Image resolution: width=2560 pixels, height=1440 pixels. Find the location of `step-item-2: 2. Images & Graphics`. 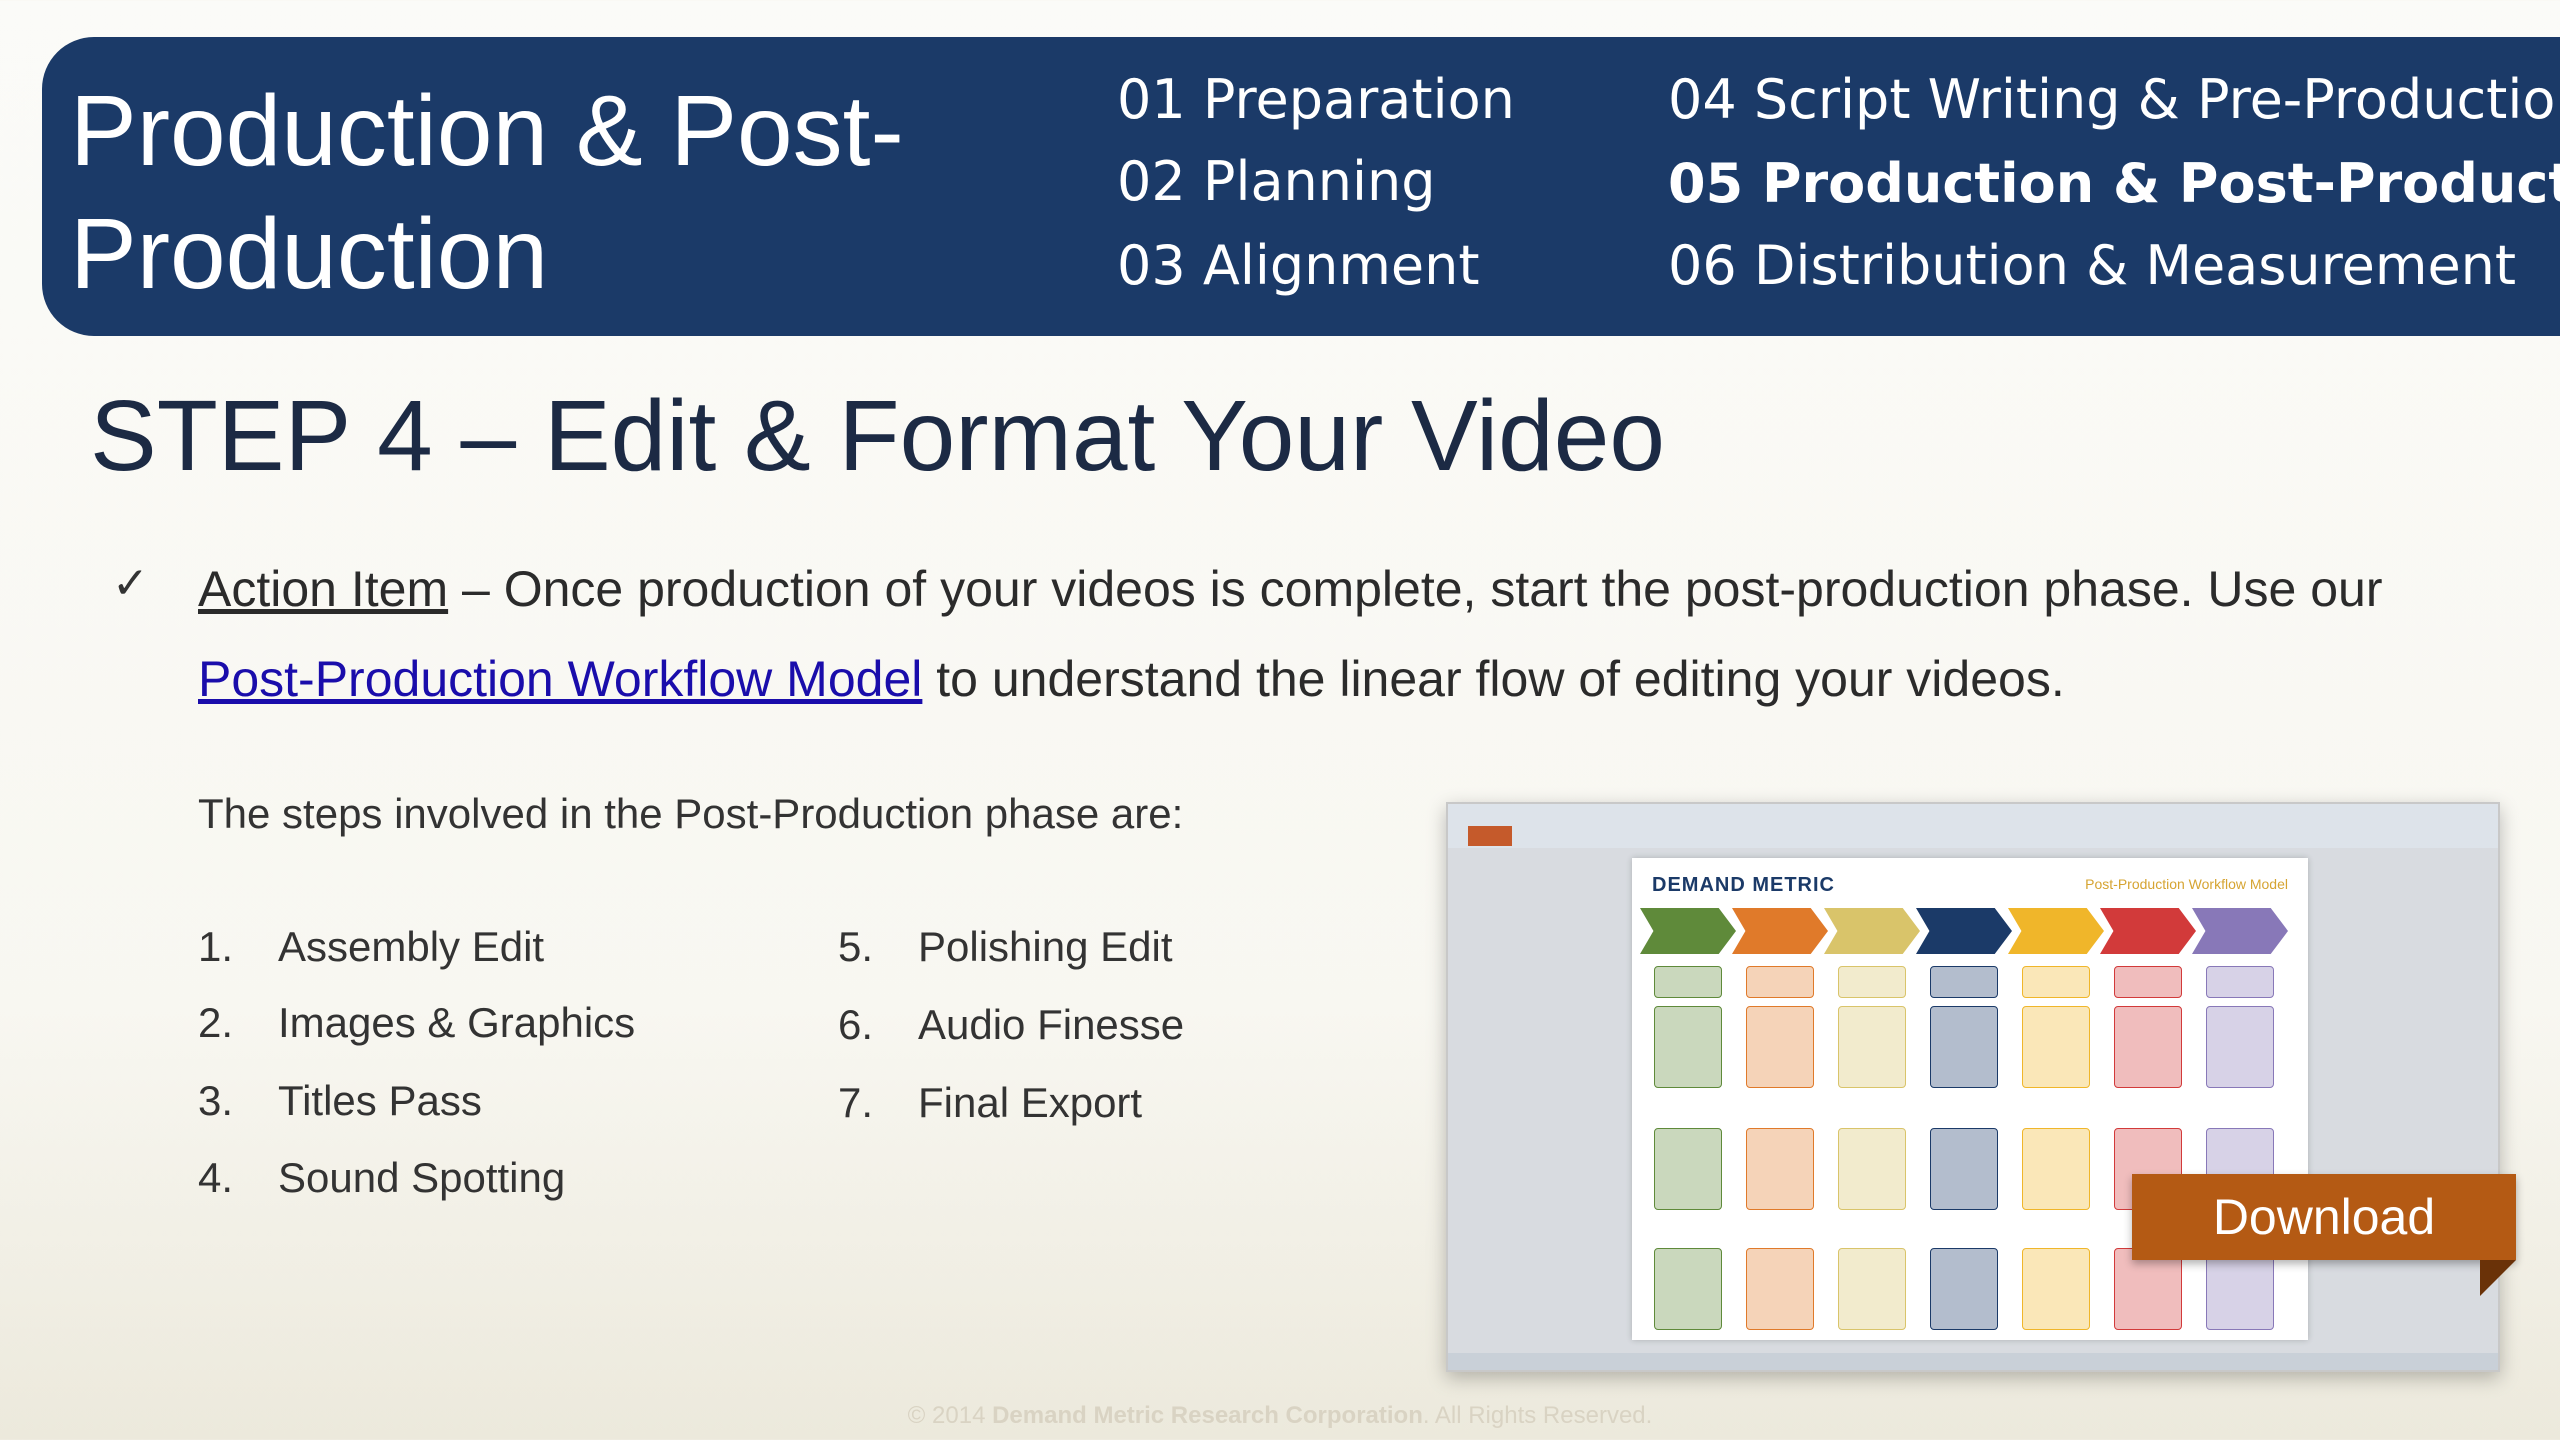

step-item-2: 2. Images & Graphics is located at coordinates (417, 1022).